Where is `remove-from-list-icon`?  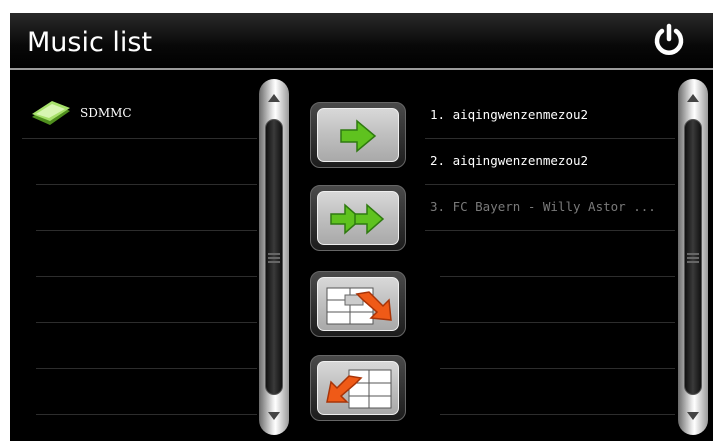 remove-from-list-icon is located at coordinates (359, 306).